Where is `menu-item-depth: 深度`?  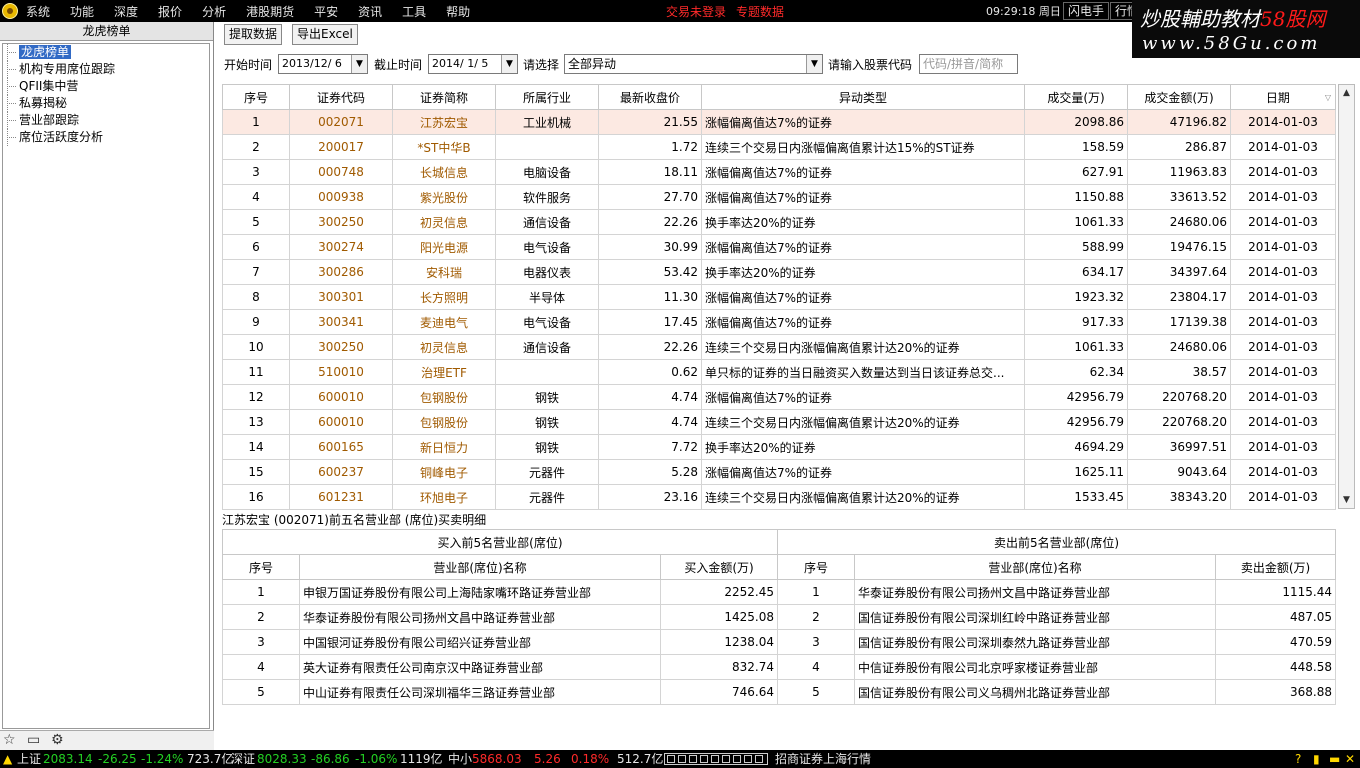 menu-item-depth: 深度 is located at coordinates (126, 11).